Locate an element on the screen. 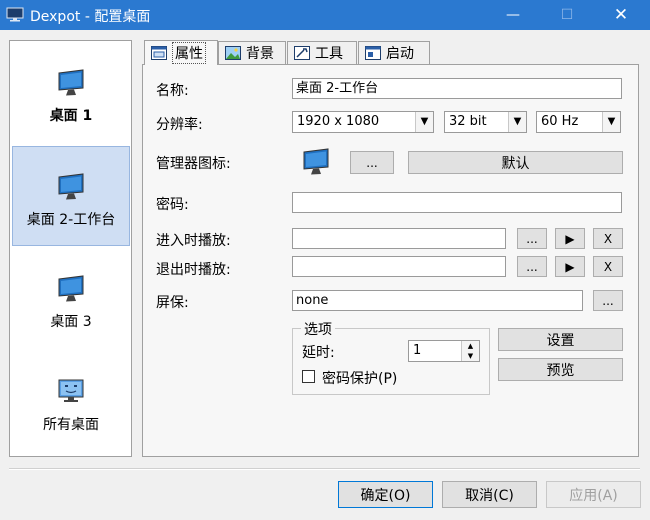  bitdepth-select: 32 bit ▼ is located at coordinates (485, 122).